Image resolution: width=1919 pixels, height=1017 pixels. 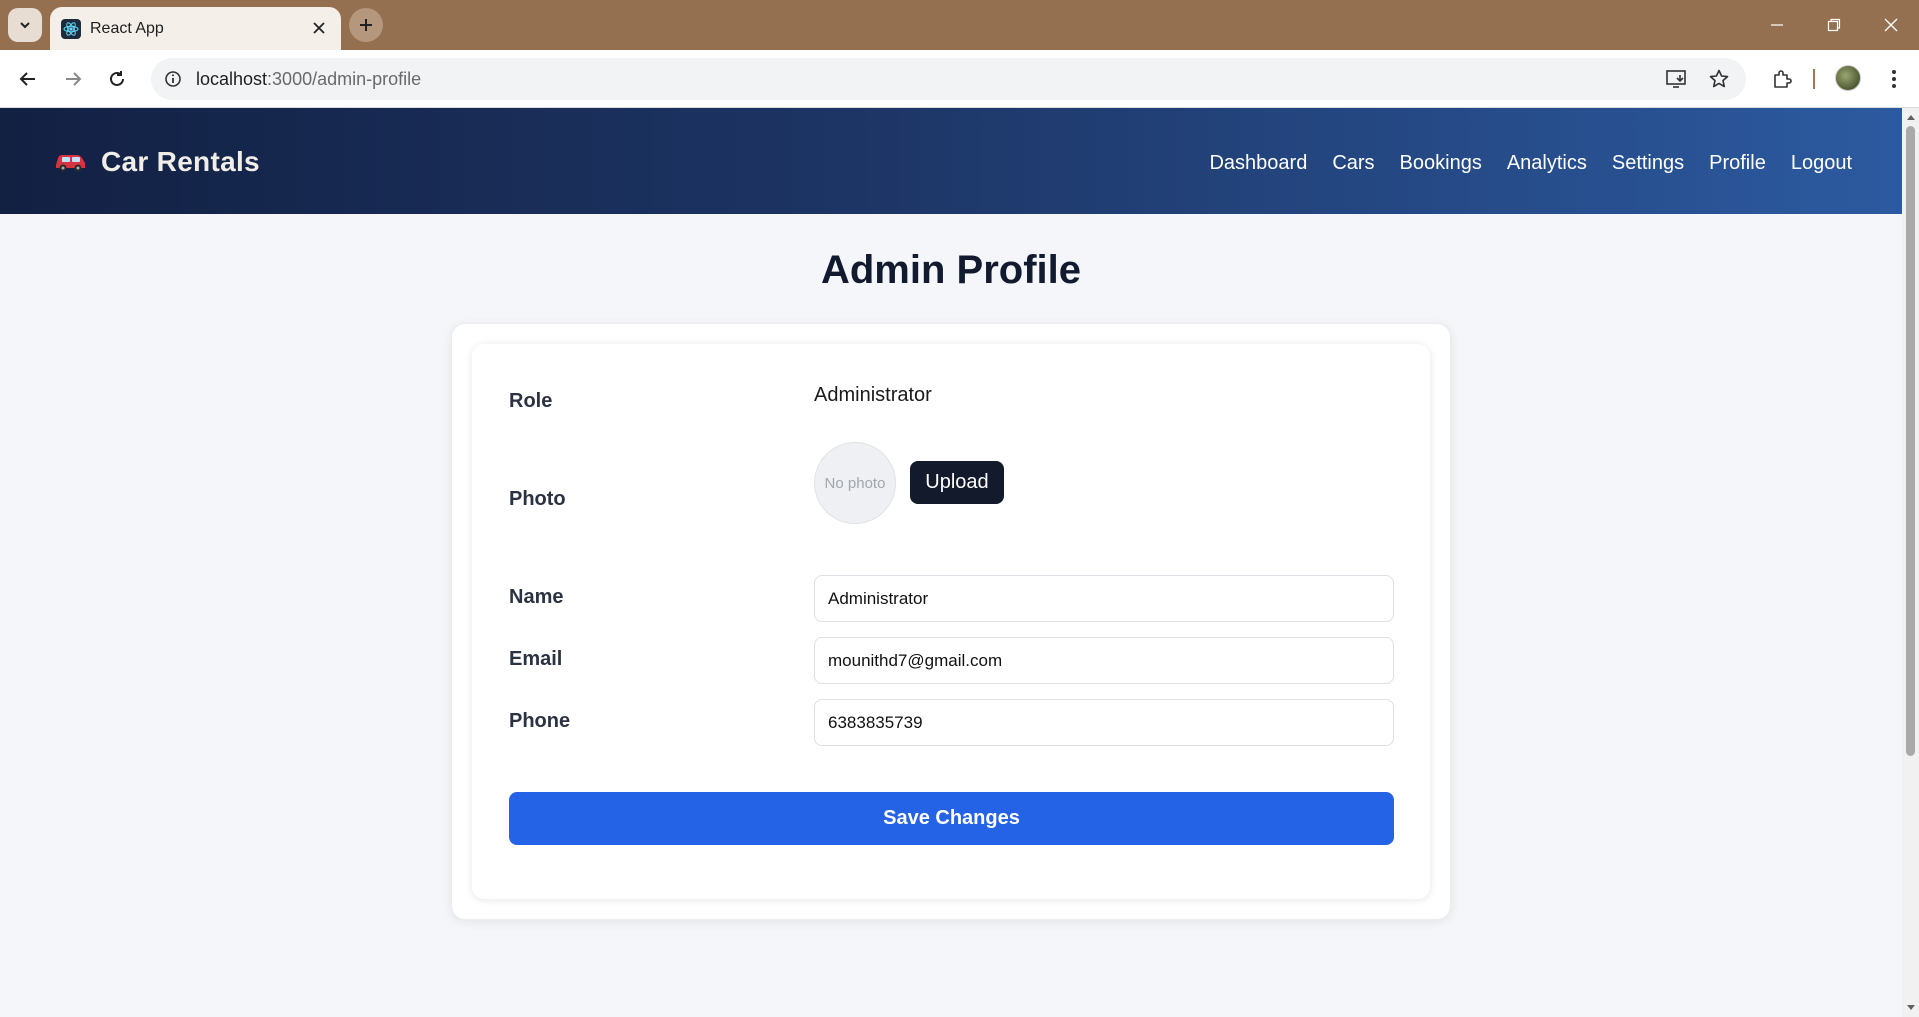 I want to click on phone-input, so click(x=1104, y=722).